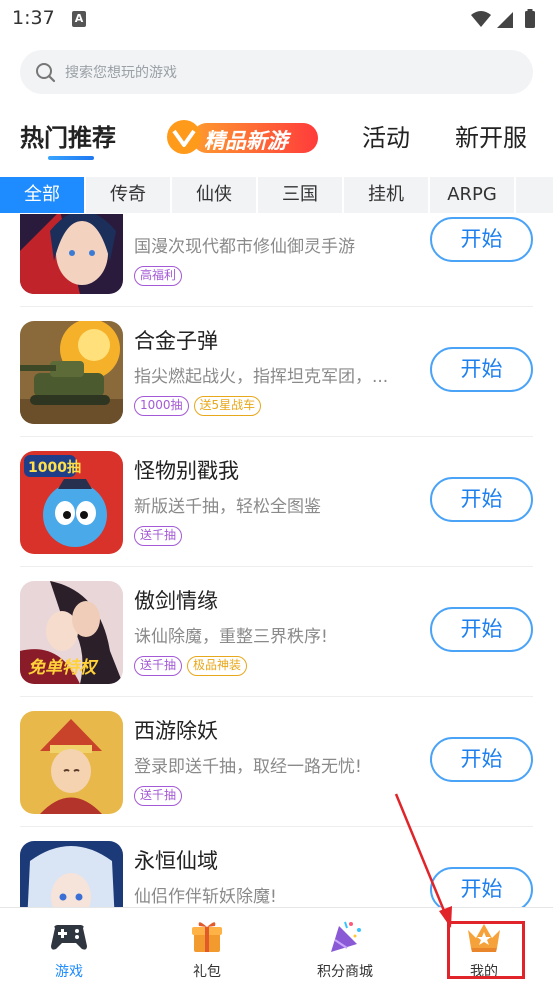 The height and width of the screenshot is (983, 553). I want to click on game-desc: 登录即送千抽，取经一路无忧!, so click(248, 767).